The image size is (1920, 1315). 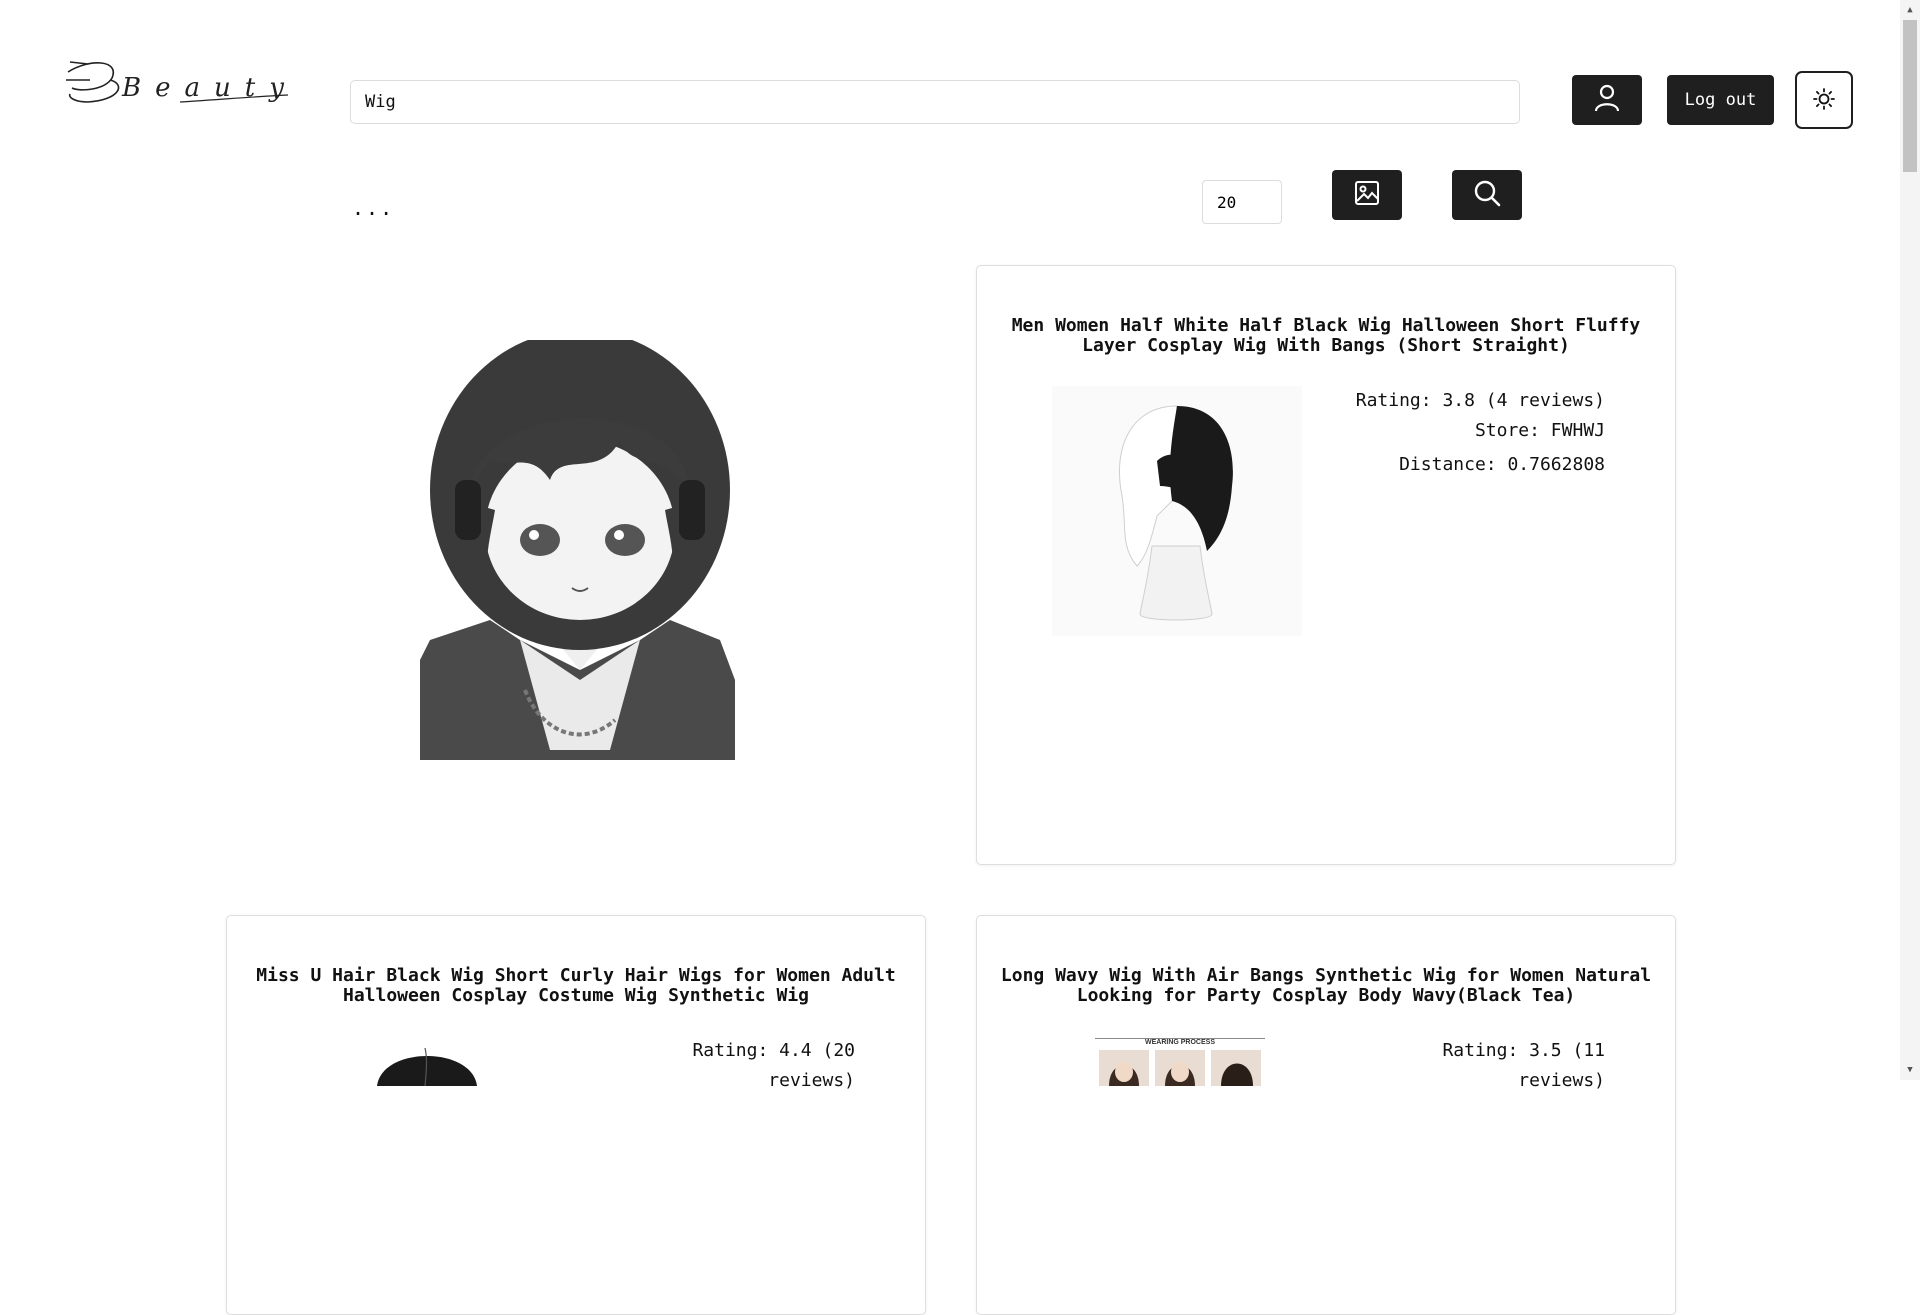 What do you see at coordinates (205, 88) in the screenshot?
I see `logo-text: Beauty` at bounding box center [205, 88].